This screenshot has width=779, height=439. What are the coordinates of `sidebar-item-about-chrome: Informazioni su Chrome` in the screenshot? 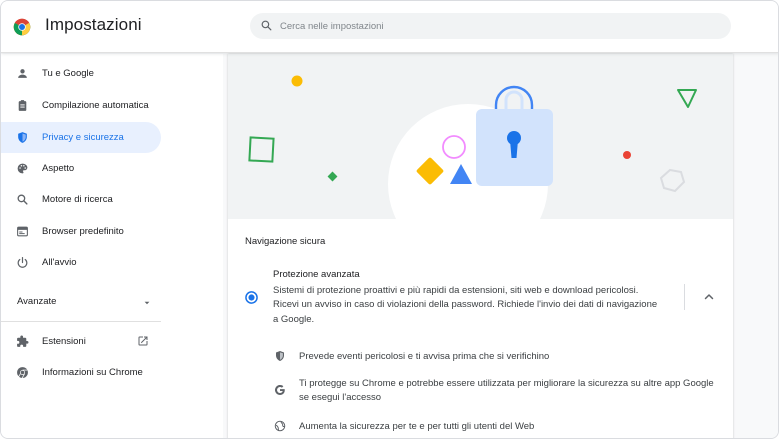 It's located at (81, 372).